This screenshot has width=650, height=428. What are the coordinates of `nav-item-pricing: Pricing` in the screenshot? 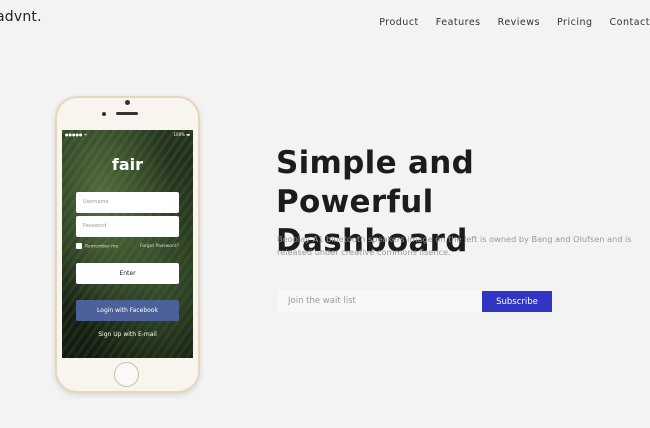 It's located at (575, 22).